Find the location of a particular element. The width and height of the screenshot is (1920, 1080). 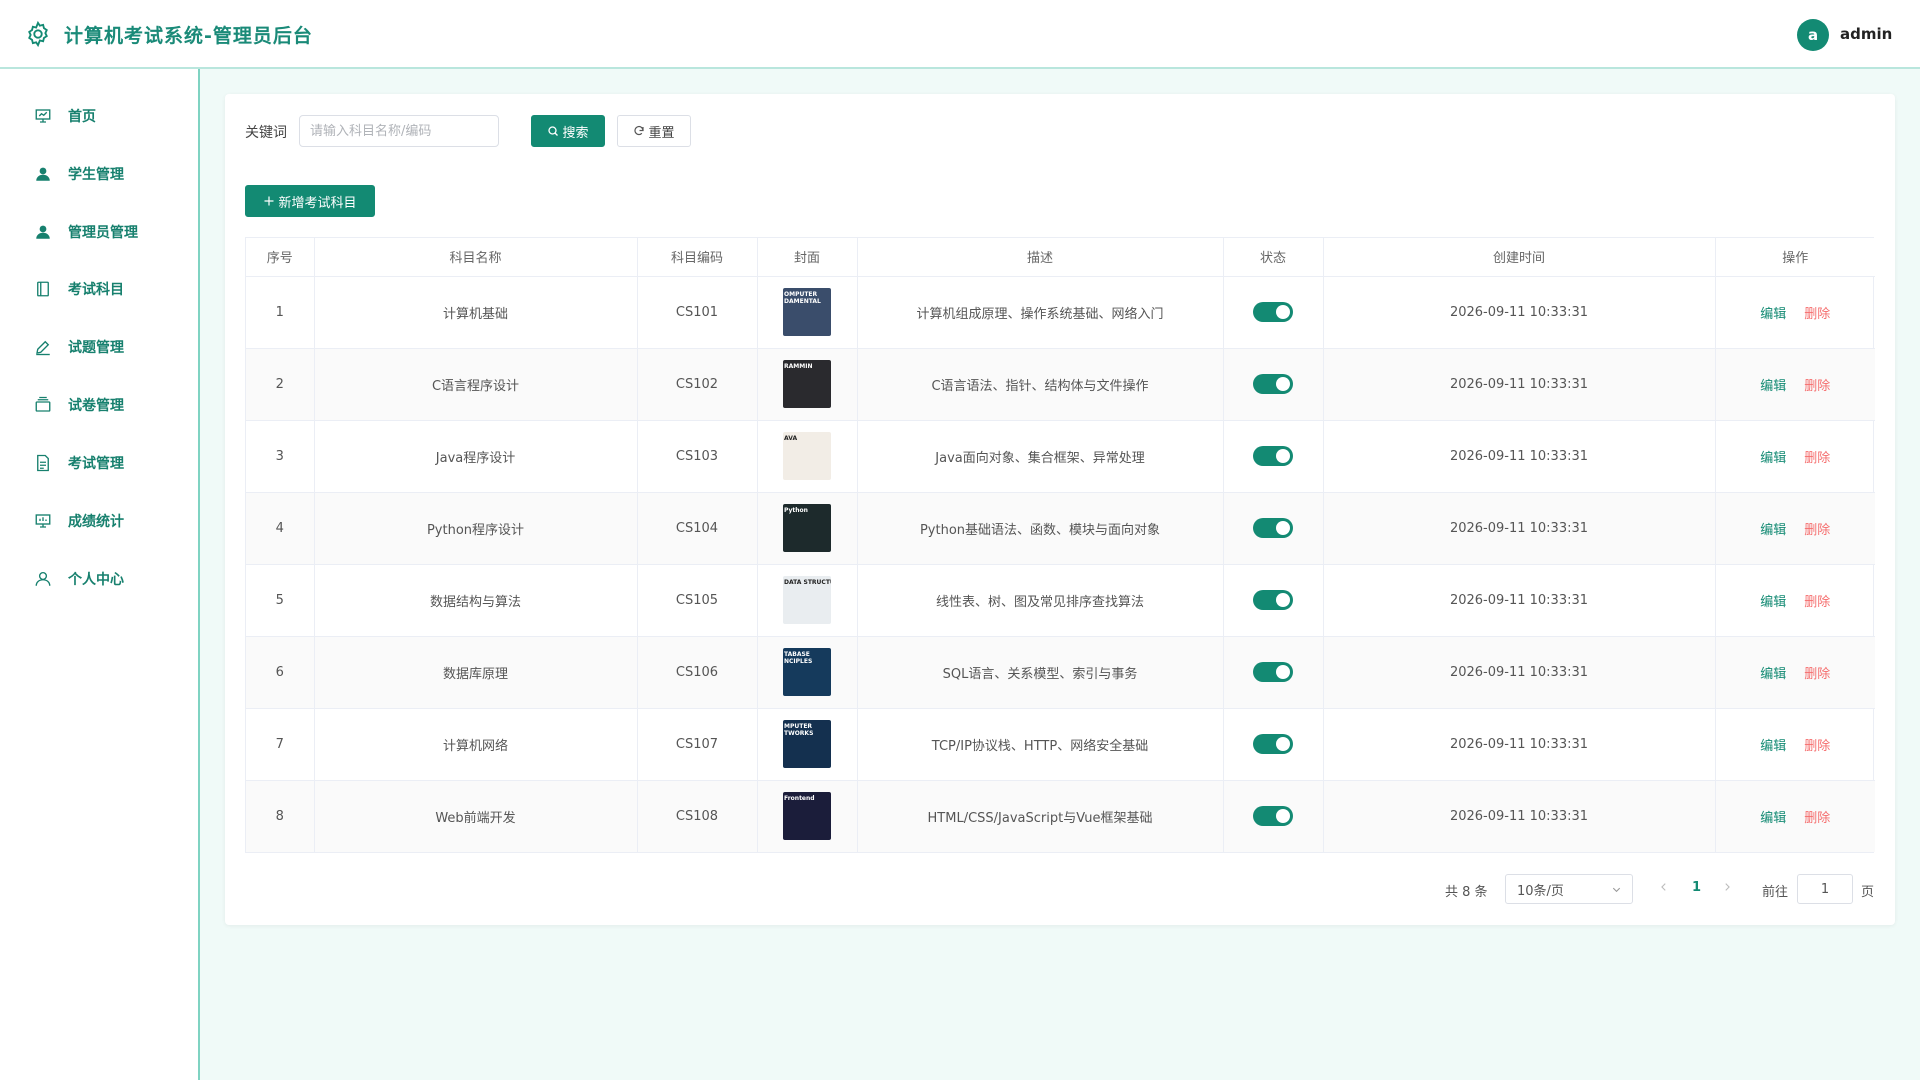

search-button: 搜索 is located at coordinates (568, 131).